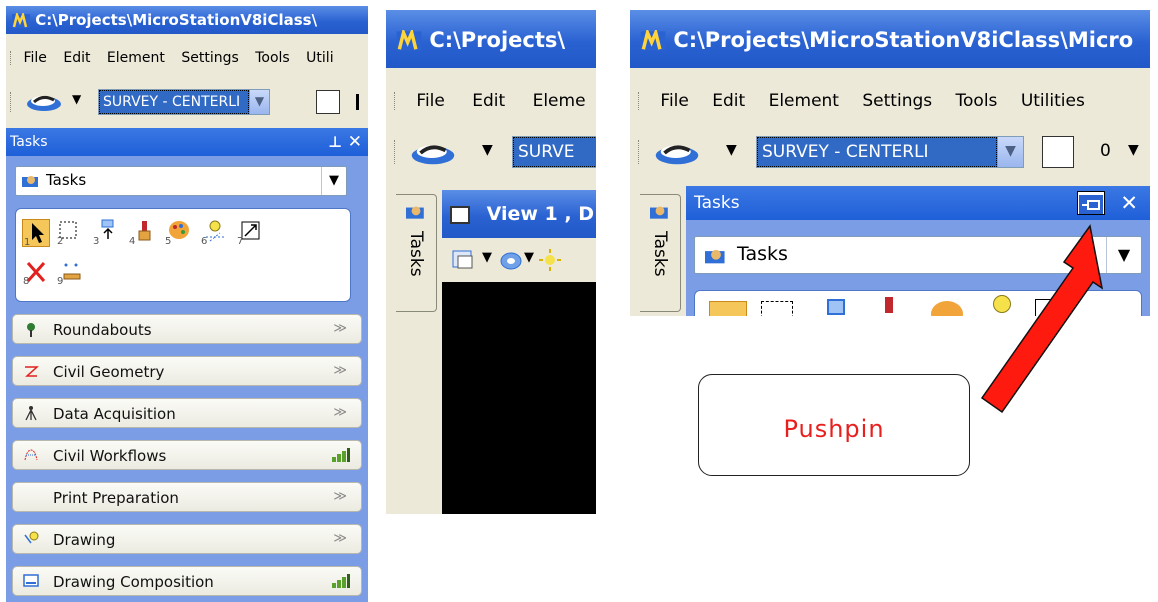 The height and width of the screenshot is (602, 1158). I want to click on red-arrow-icon, so click(1042, 319).